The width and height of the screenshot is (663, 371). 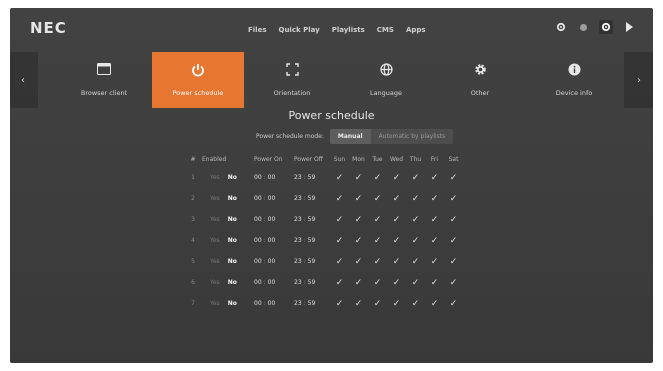 What do you see at coordinates (24, 80) in the screenshot?
I see `chevron-left-icon: ‹` at bounding box center [24, 80].